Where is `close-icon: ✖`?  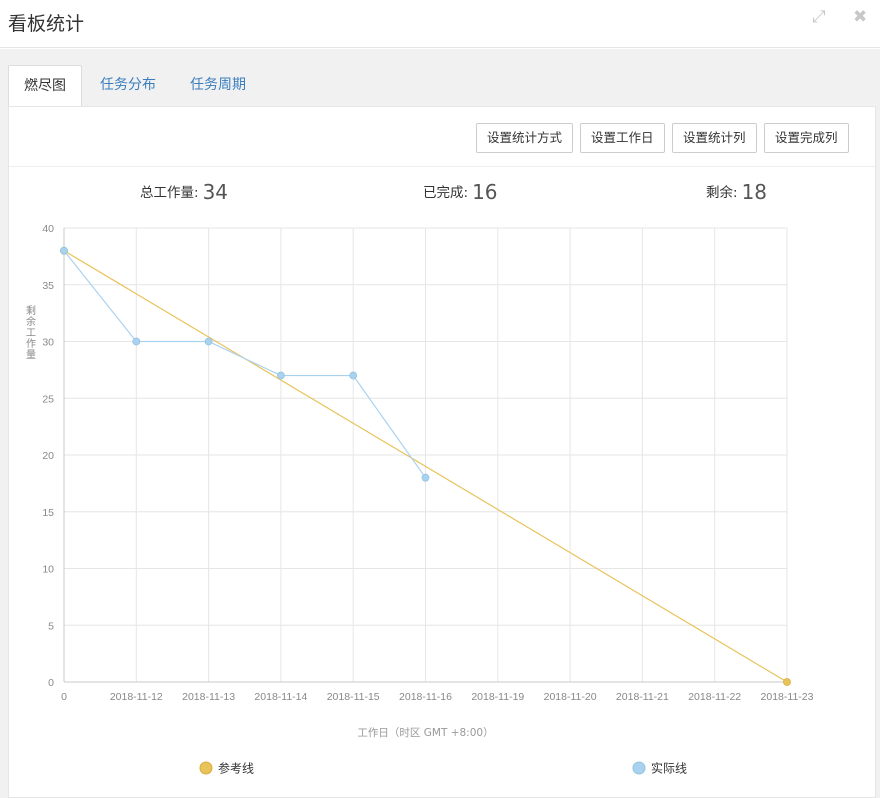
close-icon: ✖ is located at coordinates (860, 17).